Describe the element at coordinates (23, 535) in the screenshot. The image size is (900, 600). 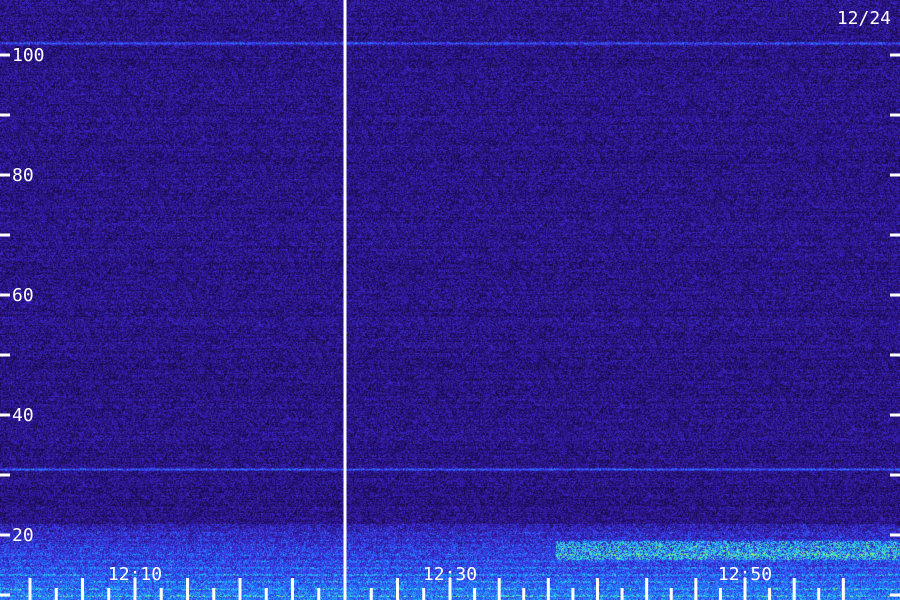
I see `y-tick-label: 20` at that location.